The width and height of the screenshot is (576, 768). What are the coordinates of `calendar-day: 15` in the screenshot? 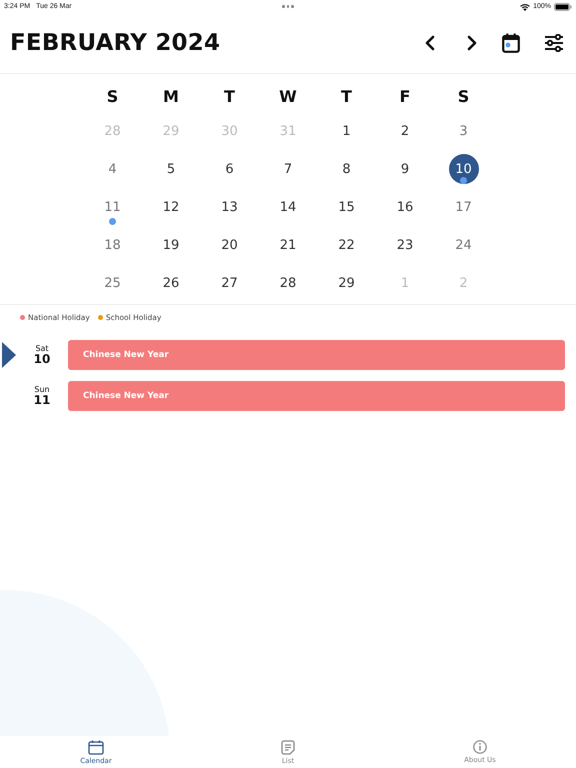 It's located at (347, 207).